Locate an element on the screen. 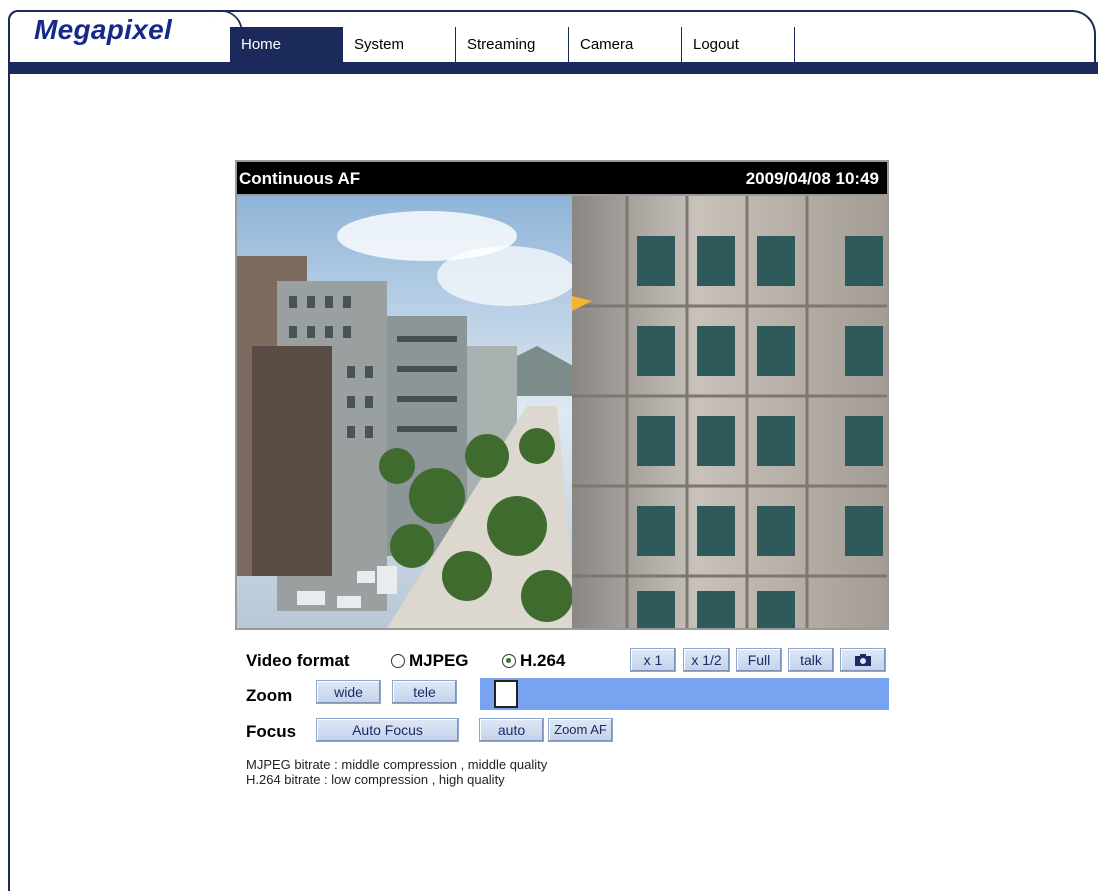  nav-logout: Logout is located at coordinates (738, 45).